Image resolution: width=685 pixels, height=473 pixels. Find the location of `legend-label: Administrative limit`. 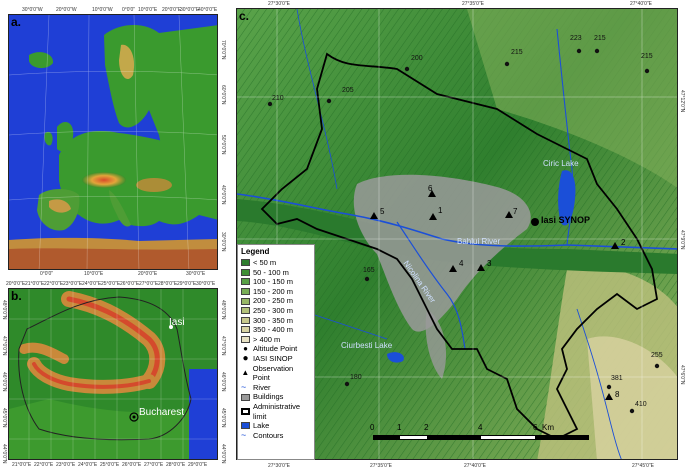

legend-label: Administrative limit is located at coordinates (277, 411).